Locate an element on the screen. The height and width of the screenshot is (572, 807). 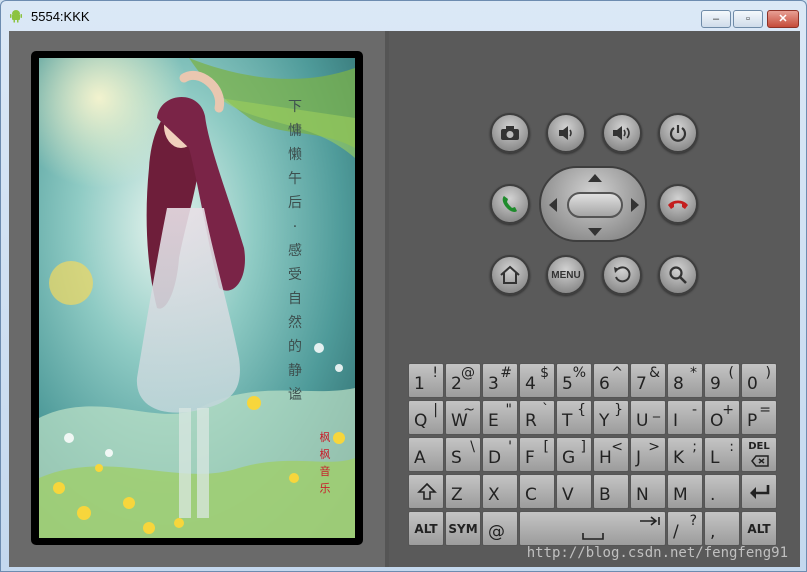
key-l: L: is located at coordinates (722, 454).